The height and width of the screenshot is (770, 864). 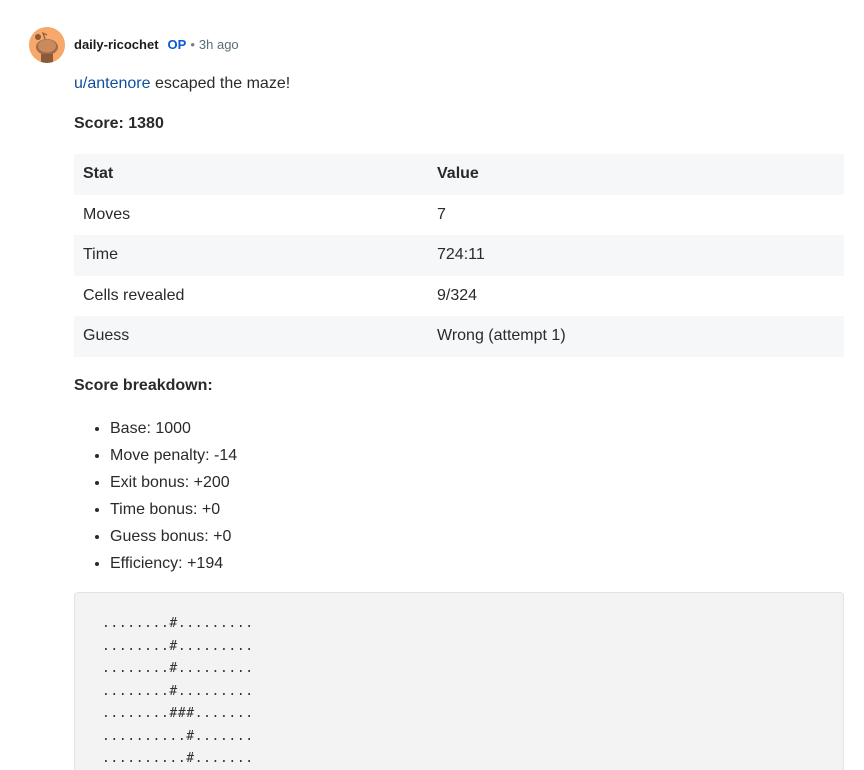 I want to click on table-row: Time 724:11, so click(x=459, y=255).